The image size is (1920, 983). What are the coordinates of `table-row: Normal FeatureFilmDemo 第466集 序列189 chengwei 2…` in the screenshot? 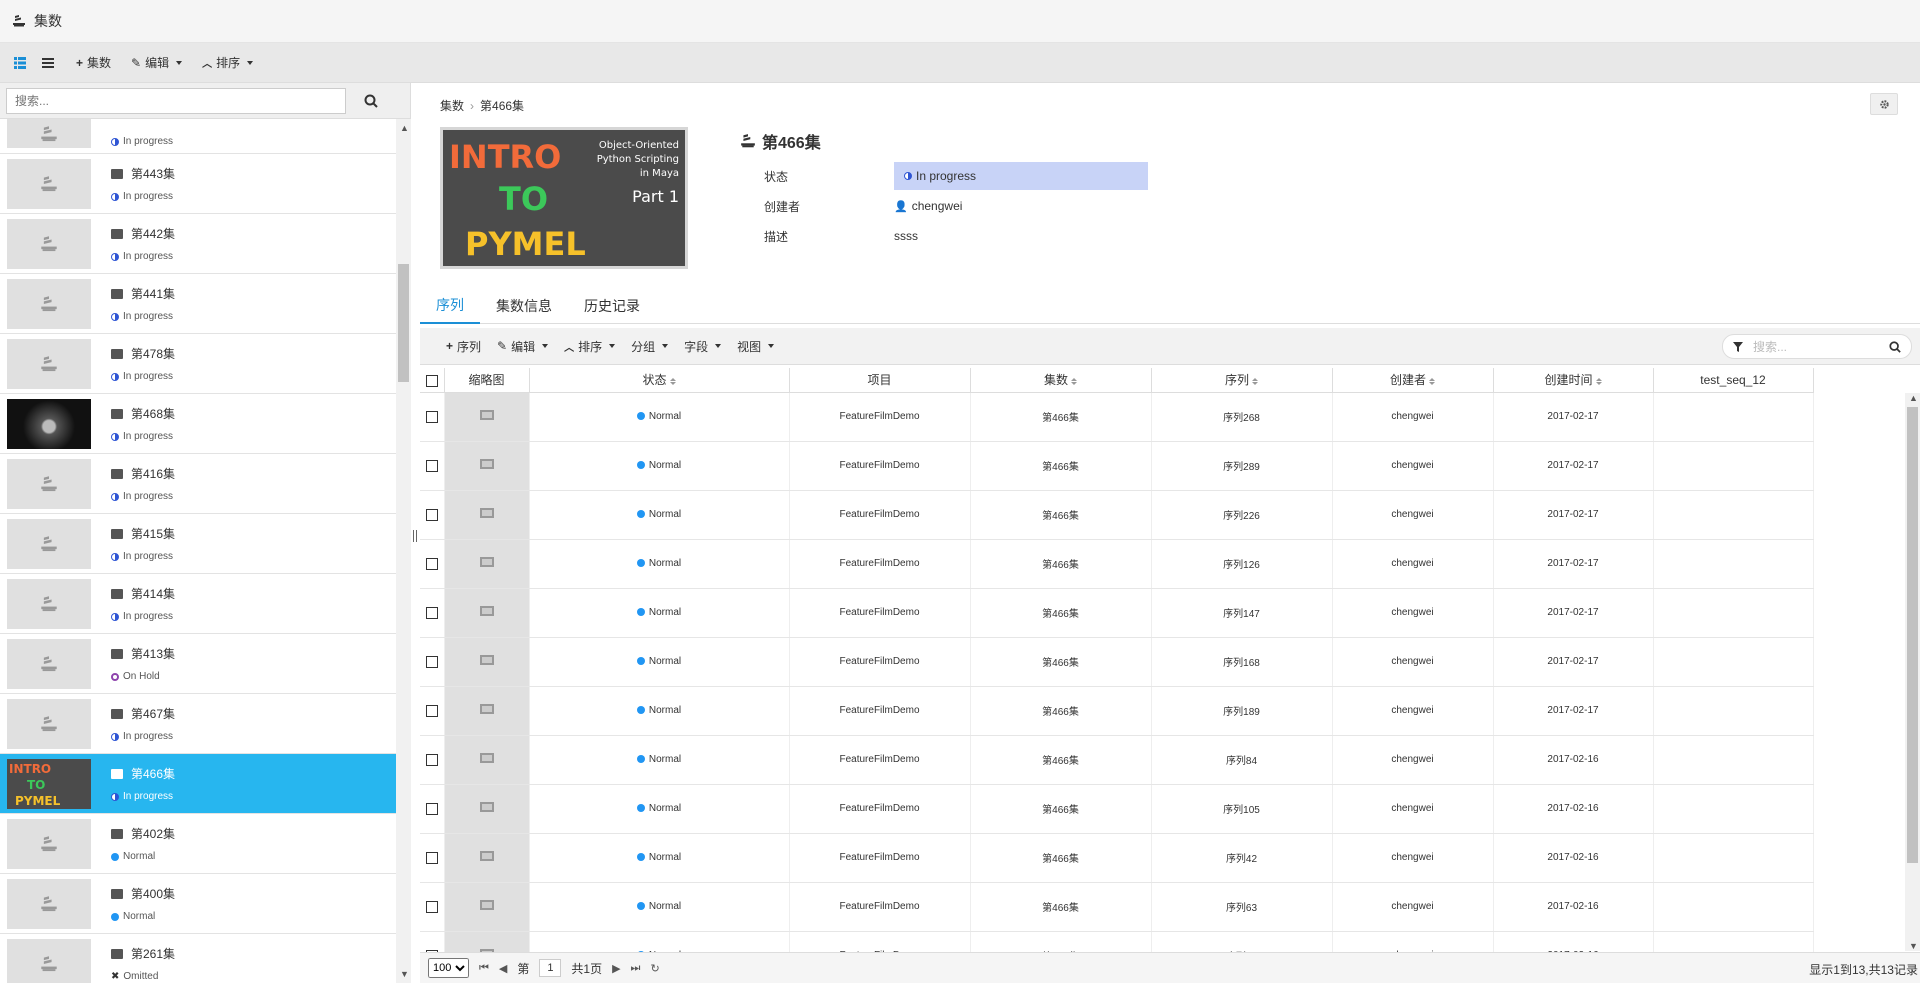 It's located at (1117, 711).